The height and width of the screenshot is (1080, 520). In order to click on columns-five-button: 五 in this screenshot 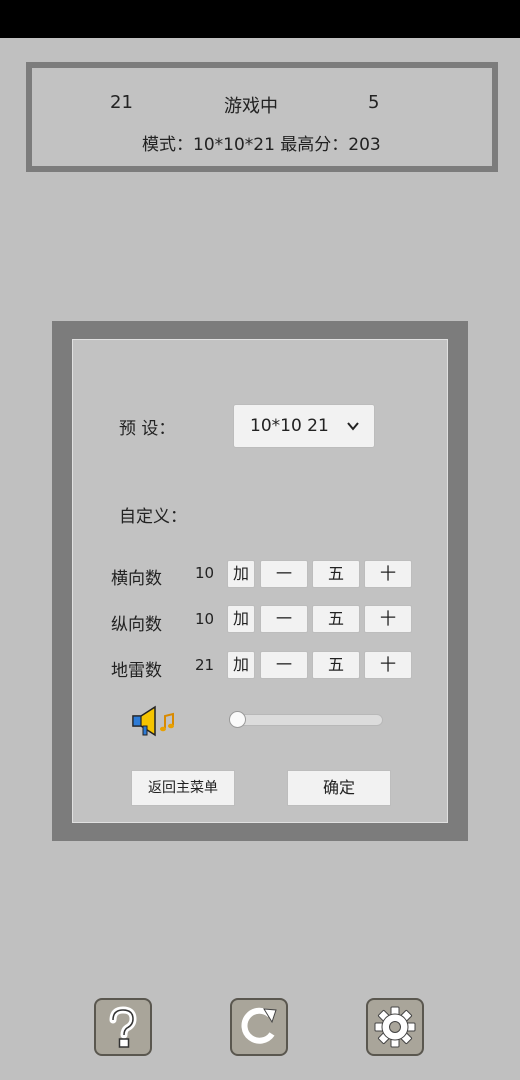, I will do `click(336, 574)`.